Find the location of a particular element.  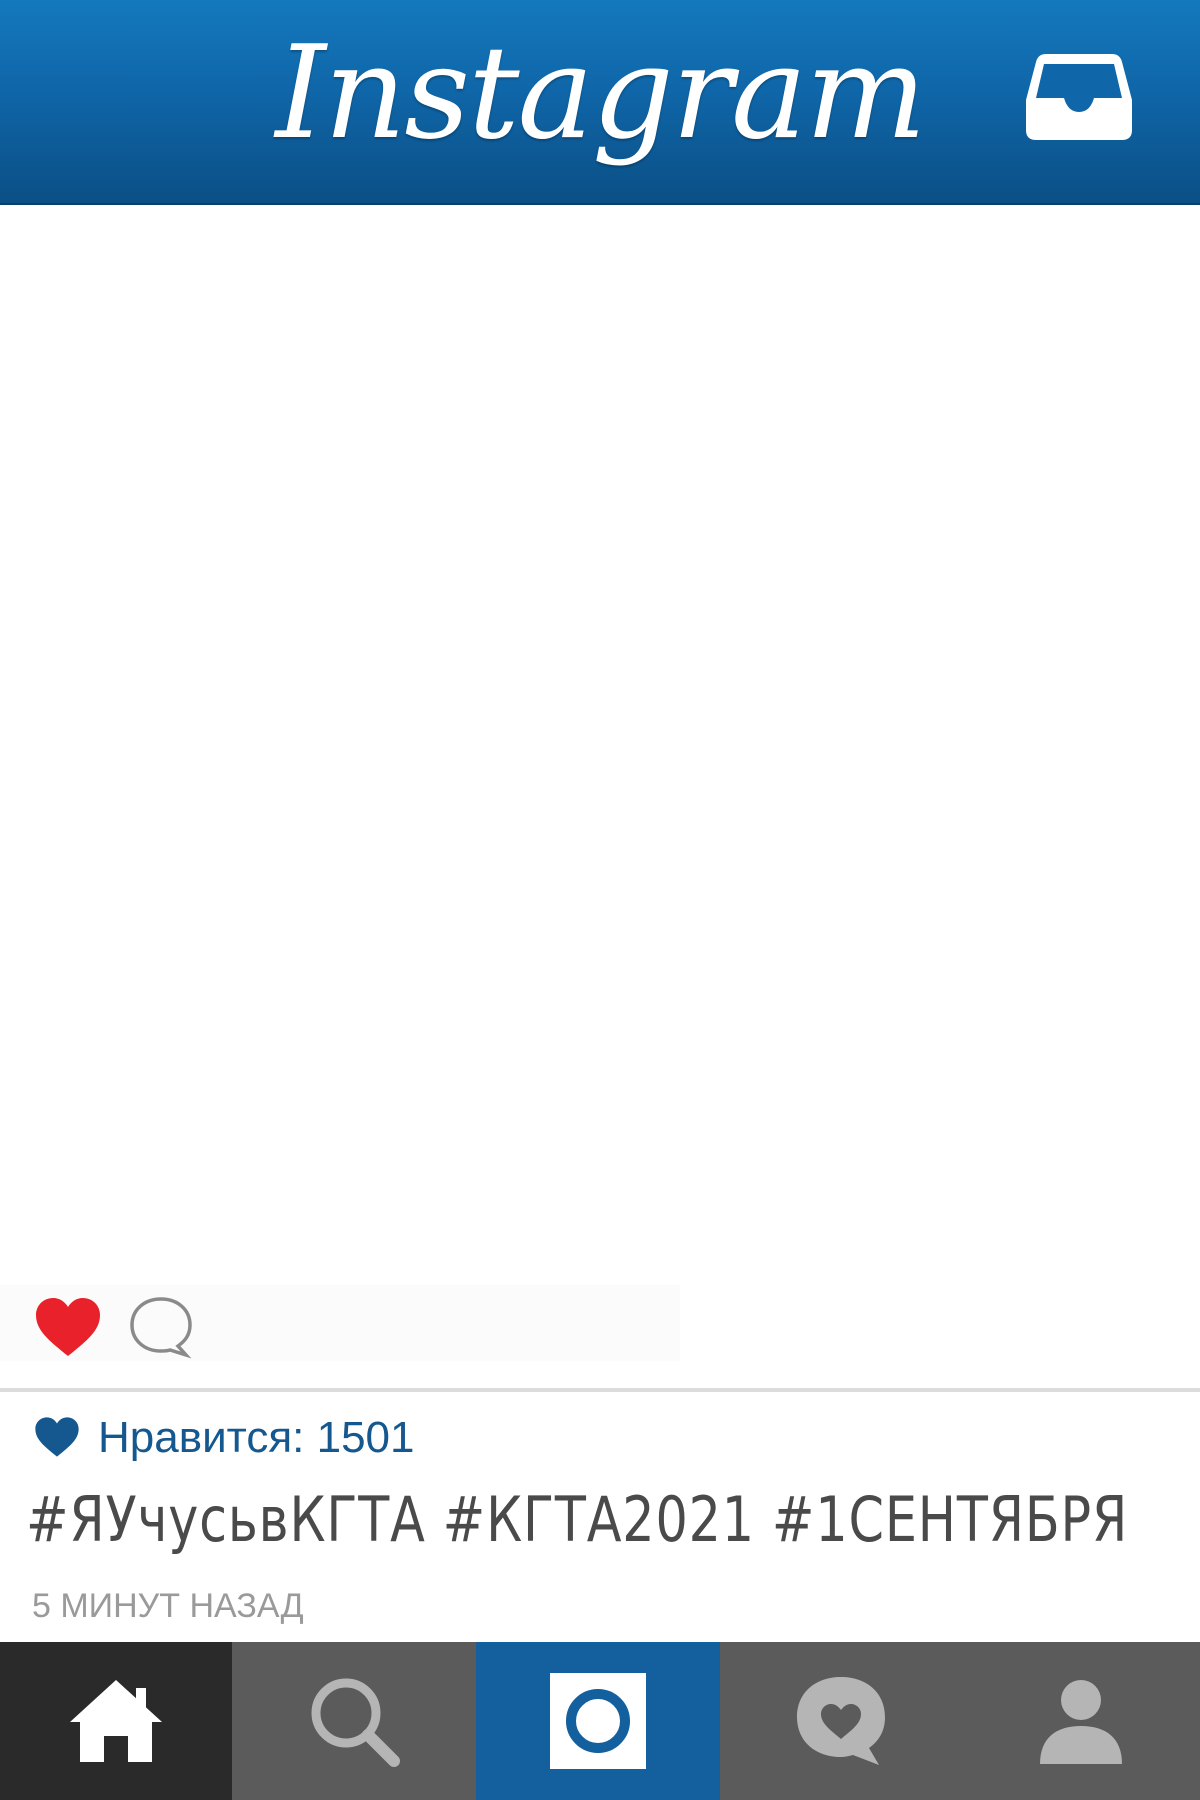

inbox-tray-icon is located at coordinates (1079, 96).